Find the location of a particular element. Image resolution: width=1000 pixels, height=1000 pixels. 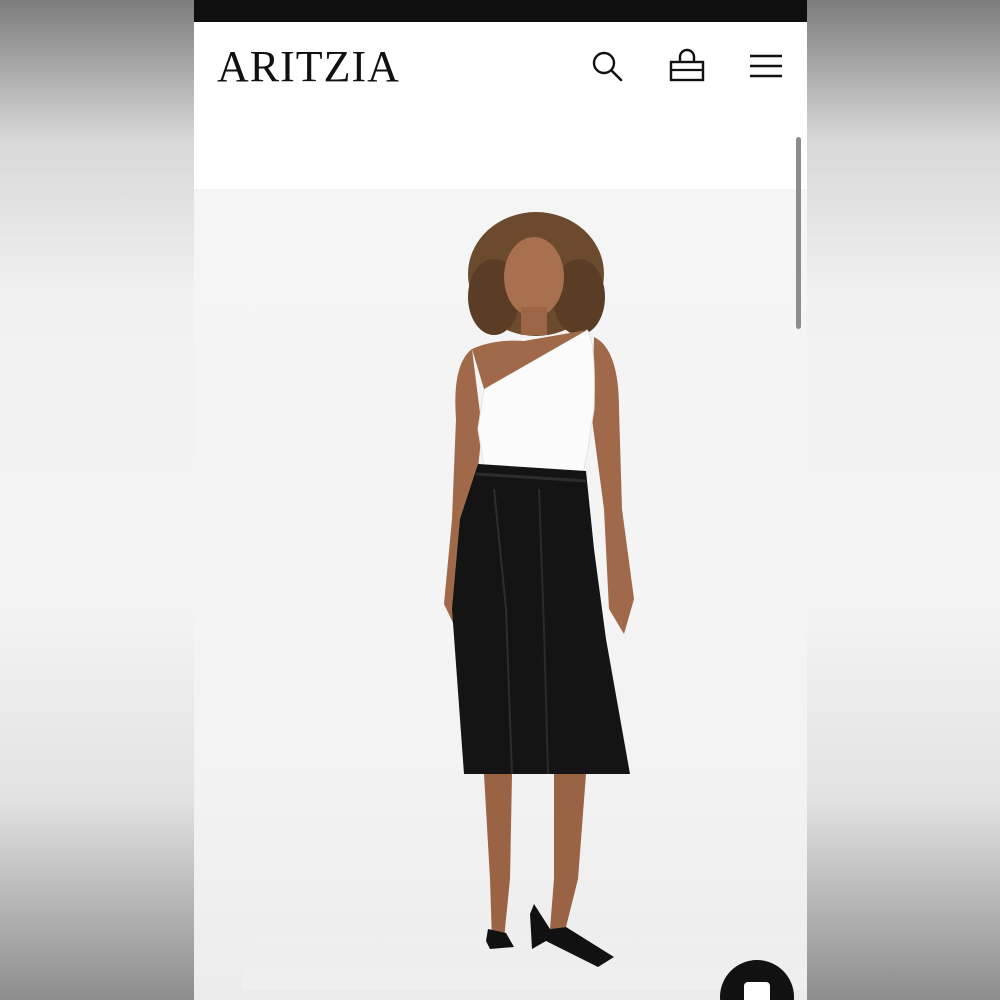

model-leg-right is located at coordinates (568, 851).